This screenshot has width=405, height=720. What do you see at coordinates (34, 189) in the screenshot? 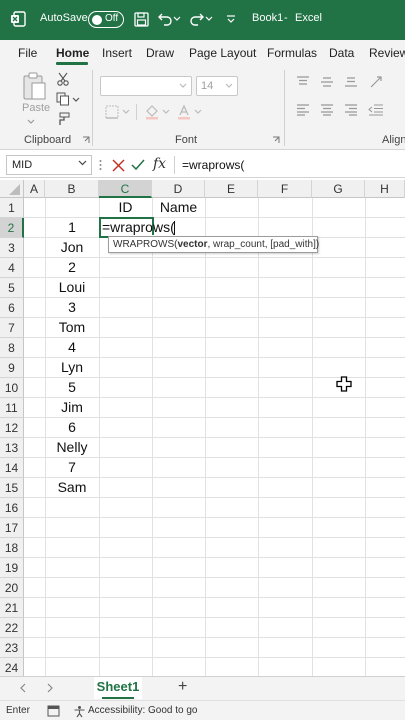
I see `column-header-a: A` at bounding box center [34, 189].